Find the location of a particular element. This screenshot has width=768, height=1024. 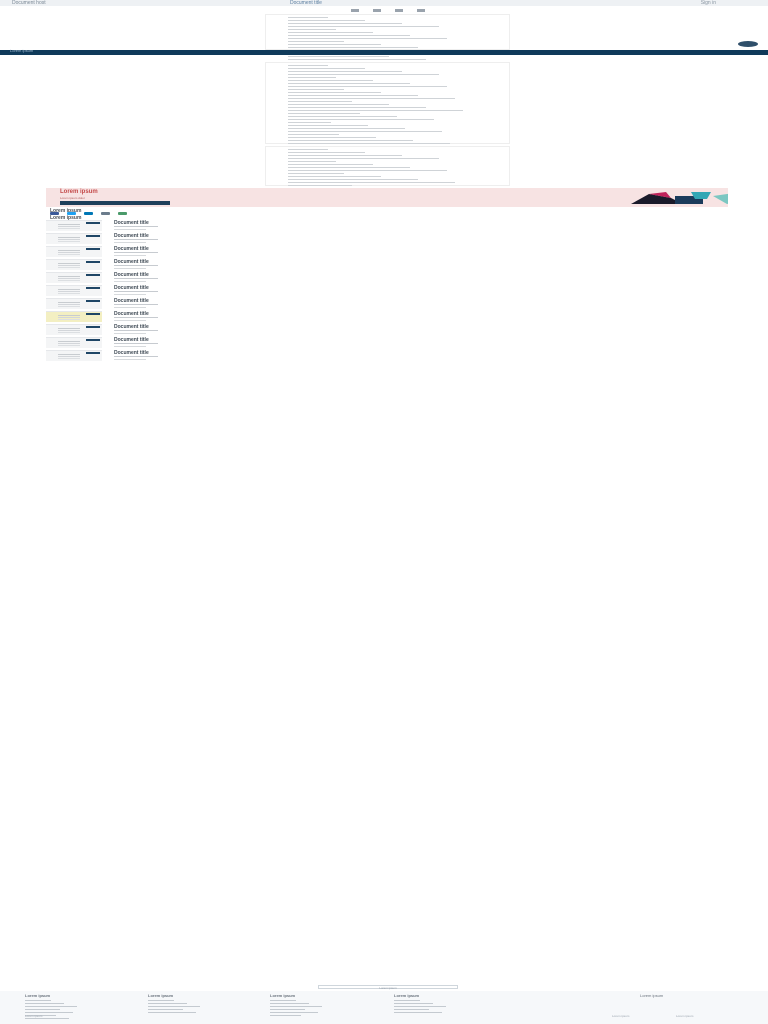

promo-subtitle: Lorem ipsum dolor is located at coordinates (72, 198).